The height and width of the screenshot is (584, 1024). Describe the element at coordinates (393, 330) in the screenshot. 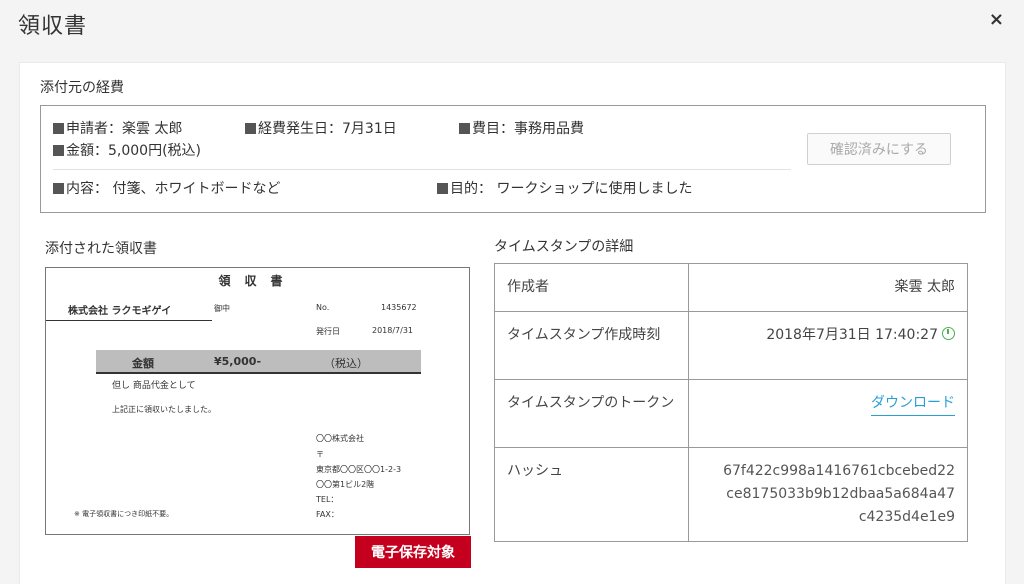

I see `receipt-date-value: 2018/7/31` at that location.